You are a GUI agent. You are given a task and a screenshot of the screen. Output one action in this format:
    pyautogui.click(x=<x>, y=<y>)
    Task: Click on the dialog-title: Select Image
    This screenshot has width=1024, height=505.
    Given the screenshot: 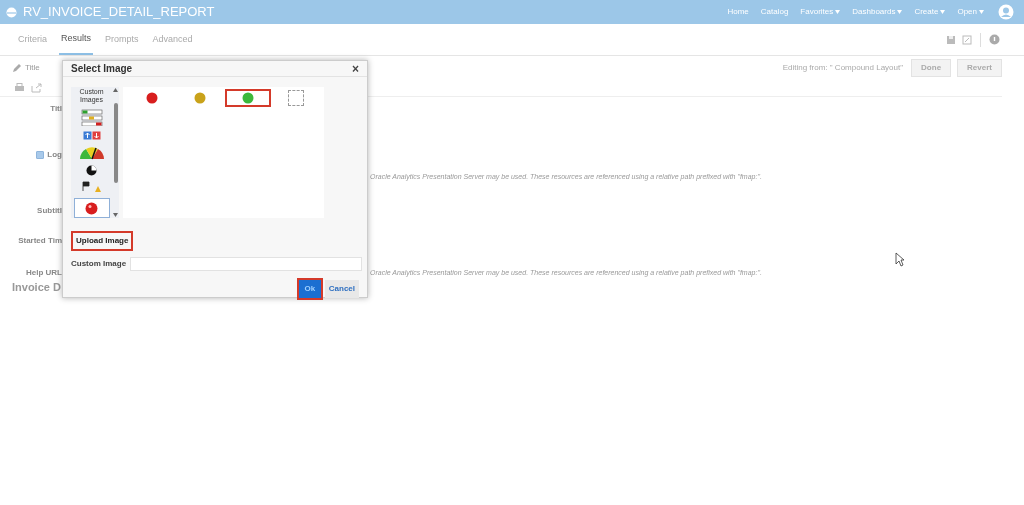 What is the action you would take?
    pyautogui.click(x=102, y=69)
    